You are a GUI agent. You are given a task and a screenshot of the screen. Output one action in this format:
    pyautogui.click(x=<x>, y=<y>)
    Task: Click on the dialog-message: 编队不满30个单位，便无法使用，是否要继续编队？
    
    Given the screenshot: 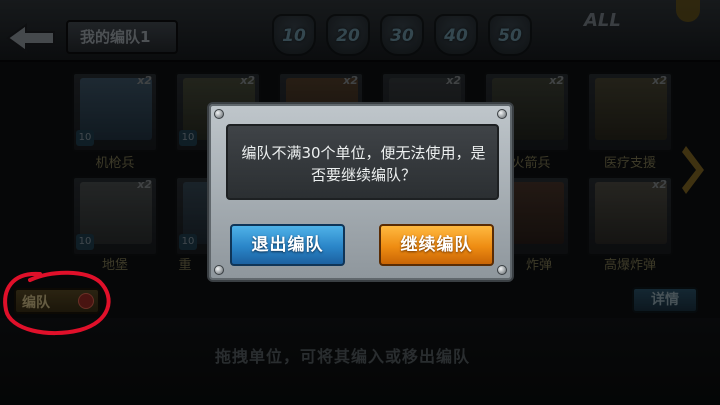 What is the action you would take?
    pyautogui.click(x=363, y=164)
    